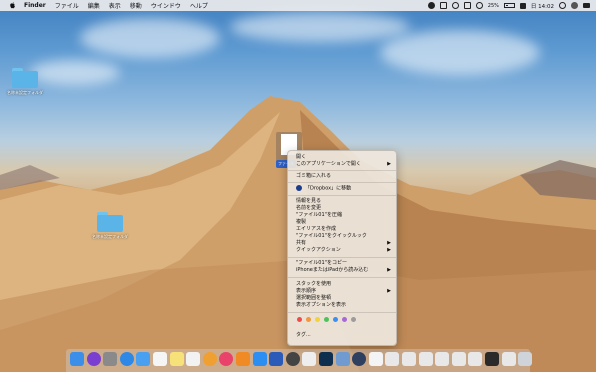 Image resolution: width=596 pixels, height=372 pixels. What do you see at coordinates (343, 215) in the screenshot?
I see `menu-item-compress: "ファイル01"を圧縮` at bounding box center [343, 215].